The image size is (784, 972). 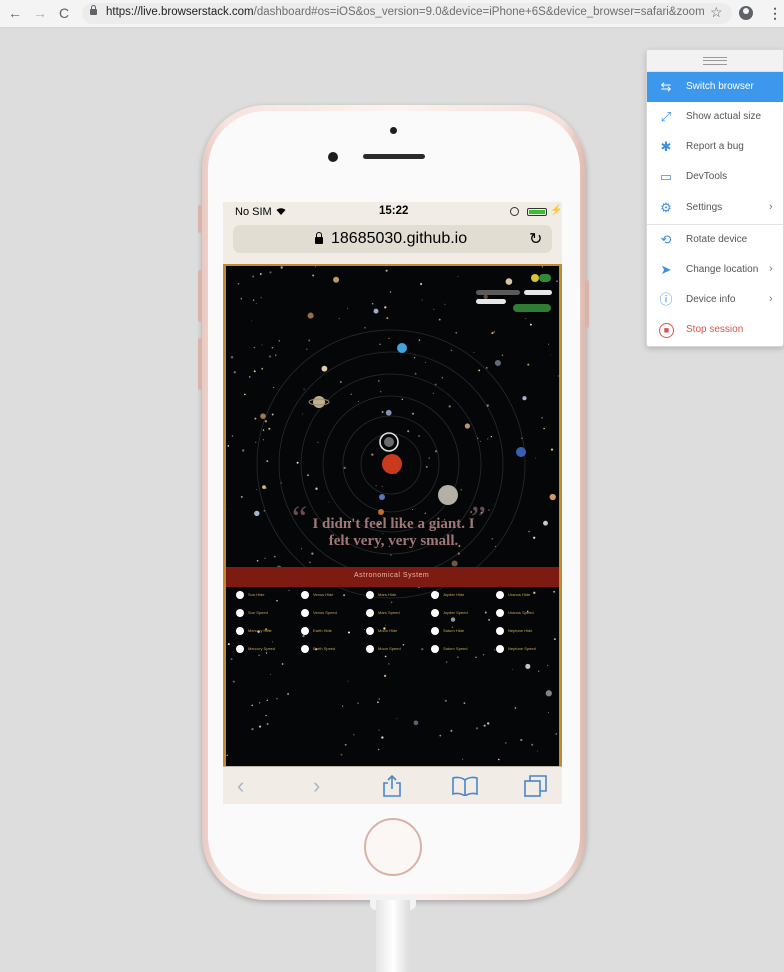 What do you see at coordinates (746, 13) in the screenshot?
I see `account-icon` at bounding box center [746, 13].